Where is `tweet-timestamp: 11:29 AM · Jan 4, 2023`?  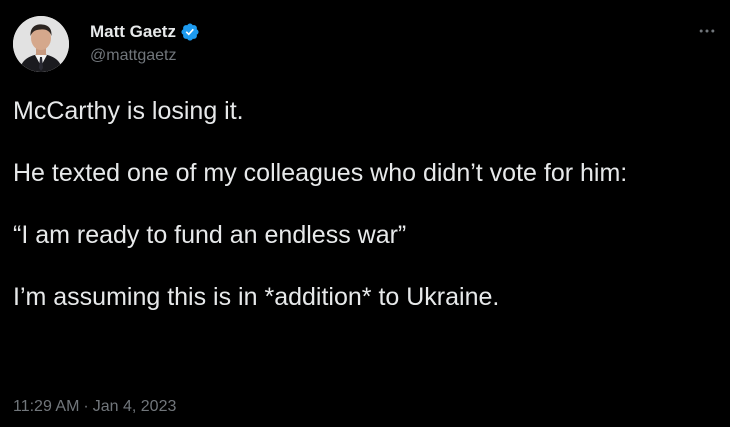 tweet-timestamp: 11:29 AM · Jan 4, 2023 is located at coordinates (94, 407).